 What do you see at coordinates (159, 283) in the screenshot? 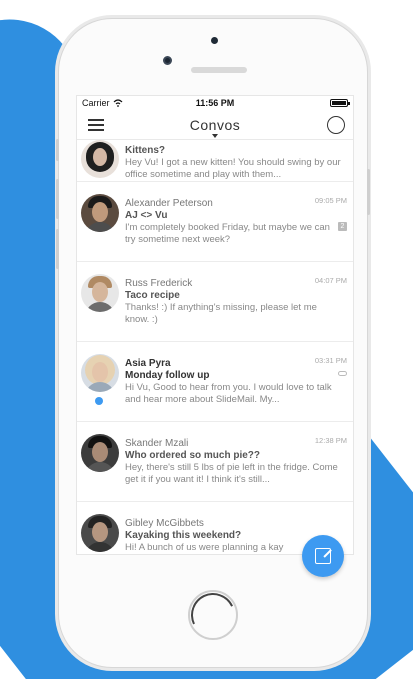
I see `sender-name: Russ Frederick` at bounding box center [159, 283].